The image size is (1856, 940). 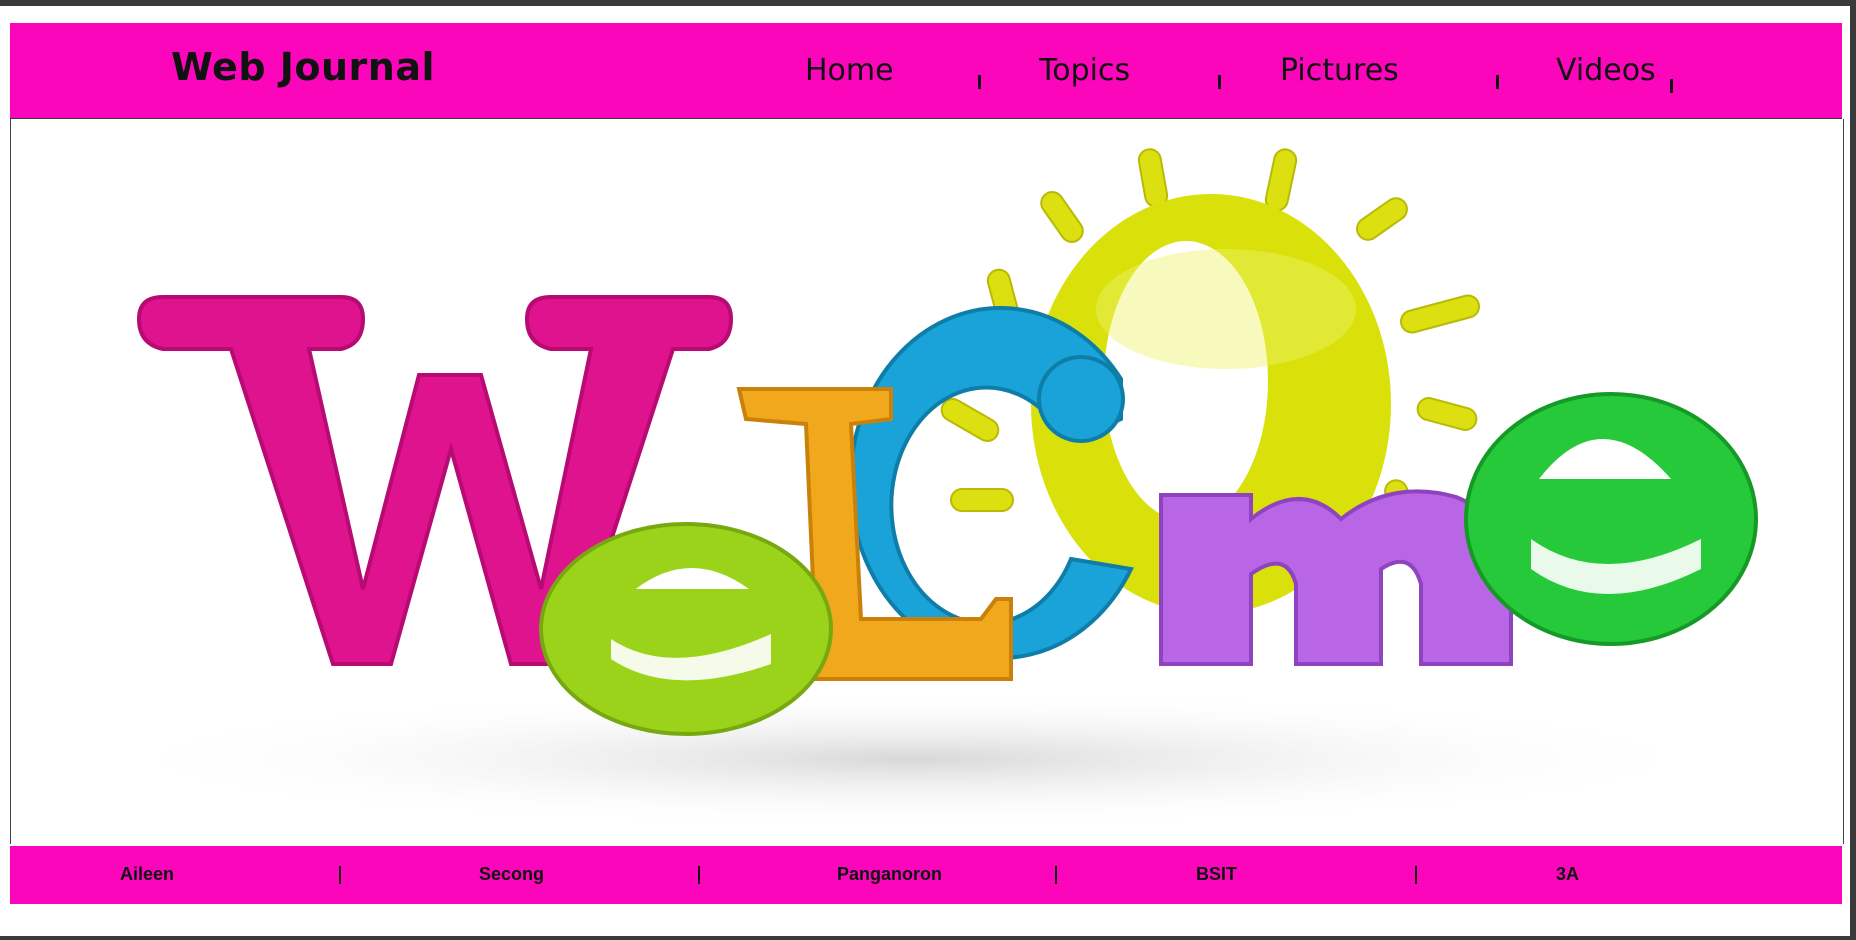 What do you see at coordinates (1084, 70) in the screenshot?
I see `nav-topics: Topics` at bounding box center [1084, 70].